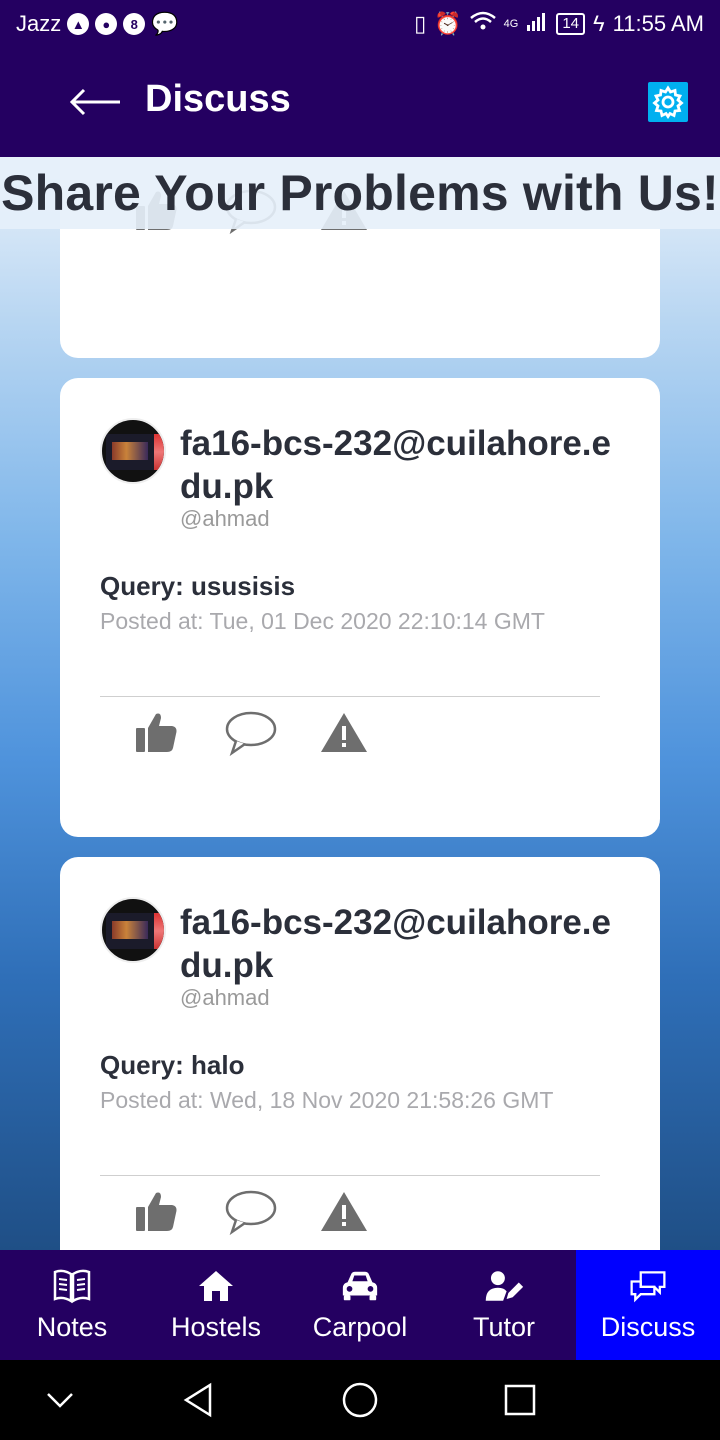 The width and height of the screenshot is (720, 1440). I want to click on signal-icon, so click(537, 24).